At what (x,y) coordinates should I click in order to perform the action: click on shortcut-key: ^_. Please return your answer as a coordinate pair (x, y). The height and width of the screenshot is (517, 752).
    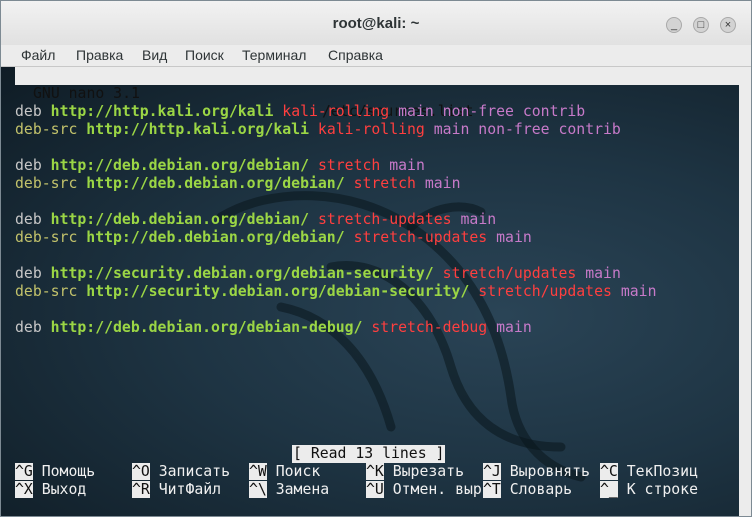
    Looking at the image, I should click on (609, 489).